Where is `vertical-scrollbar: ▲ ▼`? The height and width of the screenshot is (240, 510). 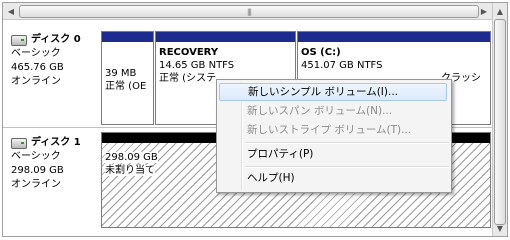 vertical-scrollbar: ▲ ▼ is located at coordinates (499, 119).